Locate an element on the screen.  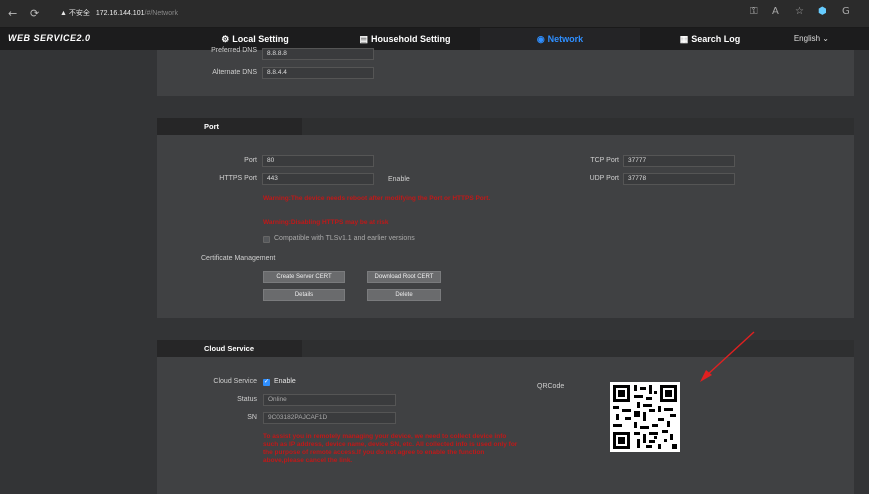
https-enable-label: Enable is located at coordinates (408, 179).